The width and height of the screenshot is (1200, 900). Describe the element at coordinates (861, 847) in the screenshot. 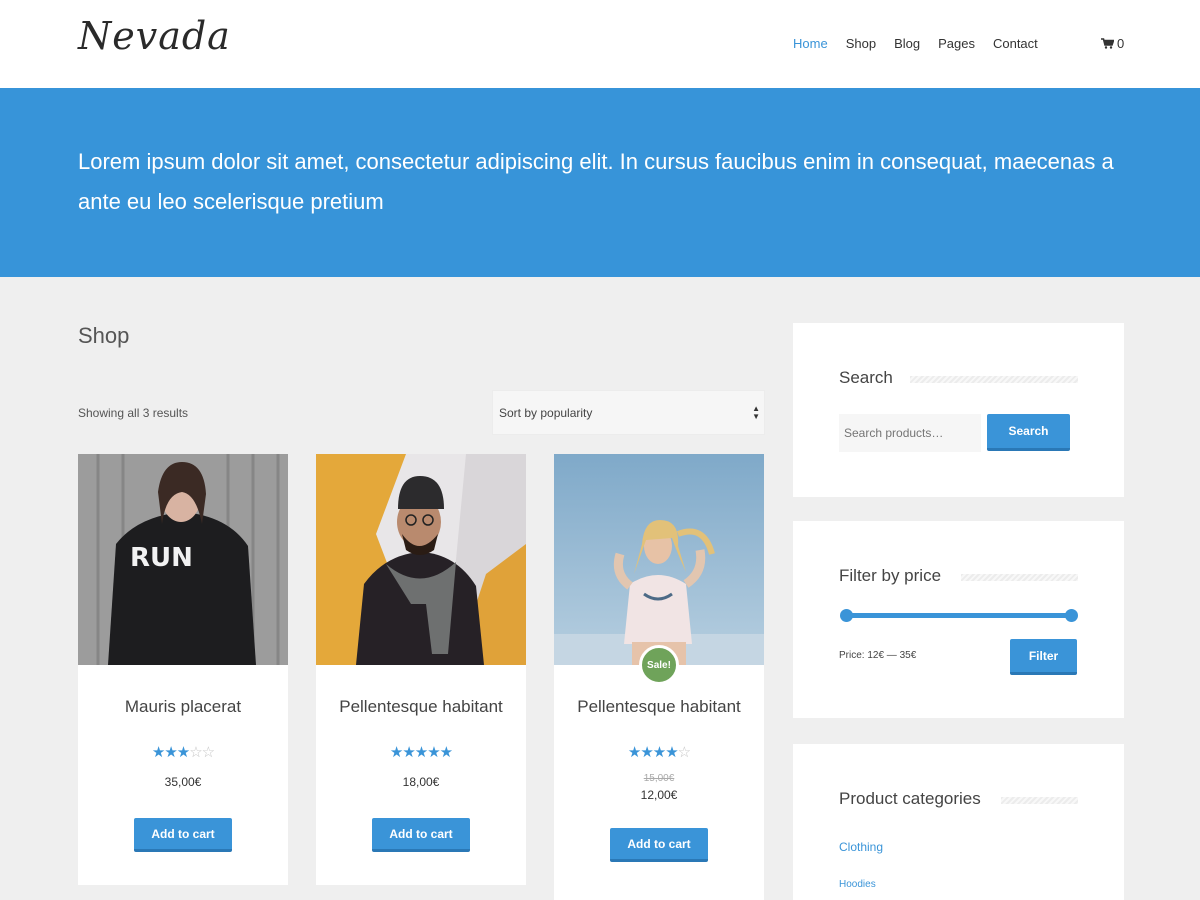

I see `category-link-clothing: Clothing` at that location.